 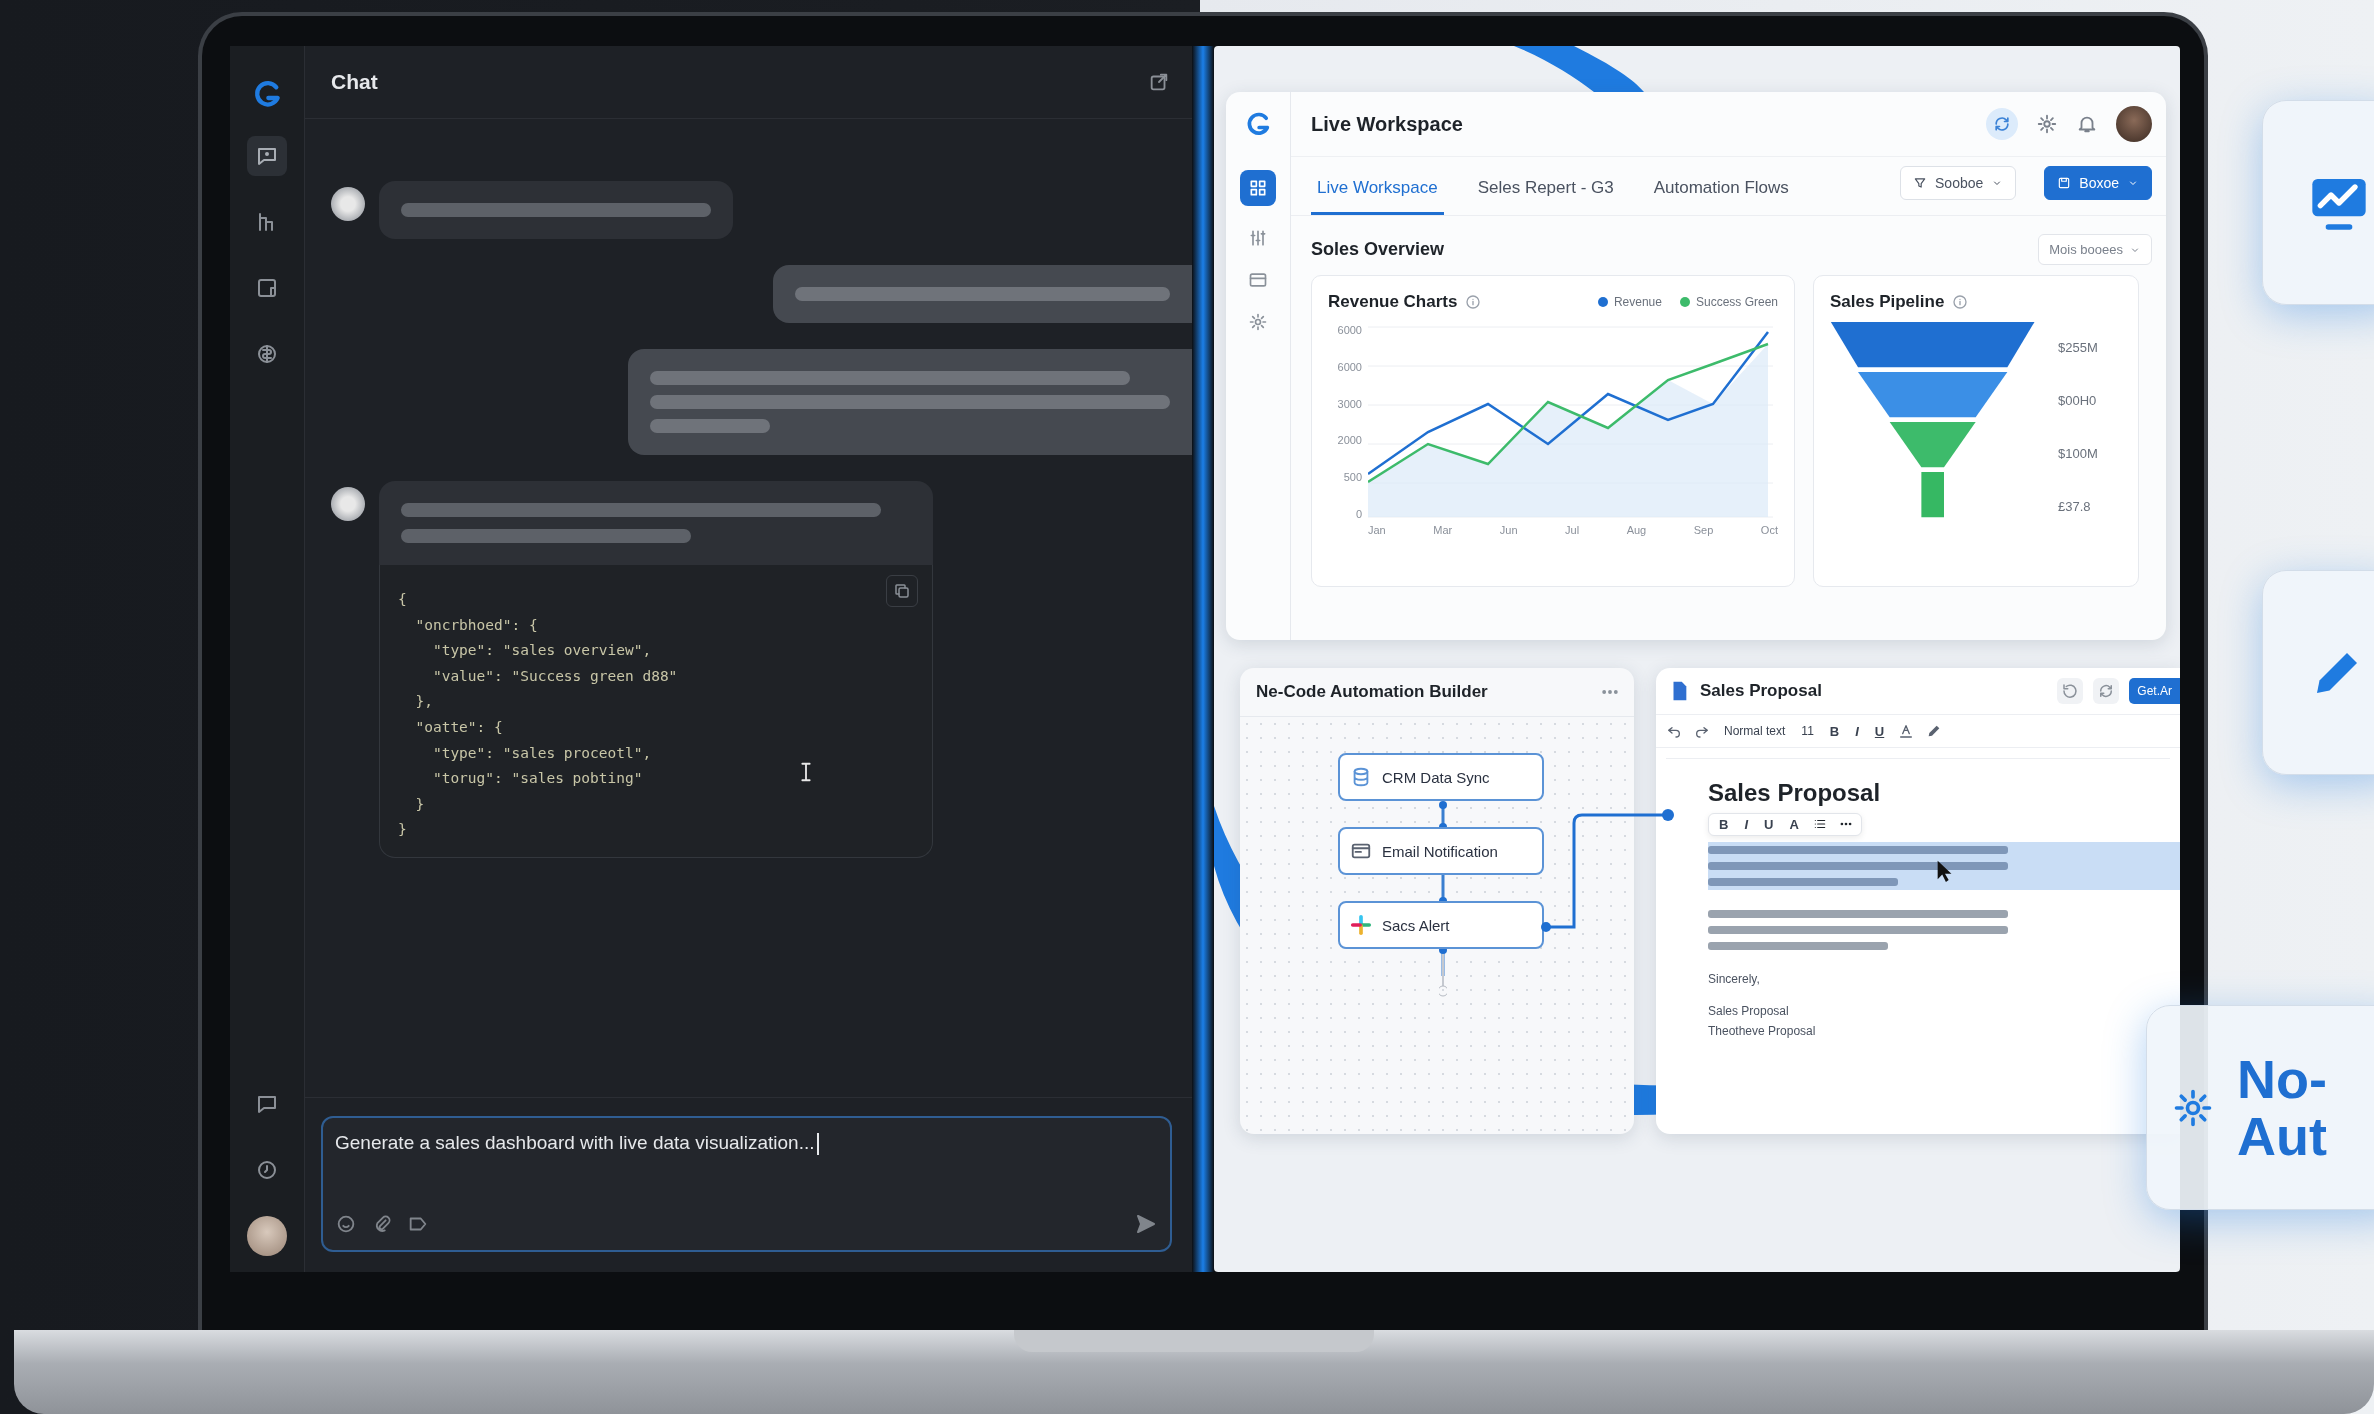 What do you see at coordinates (1736, 302) in the screenshot?
I see `legend-label: Success Green` at bounding box center [1736, 302].